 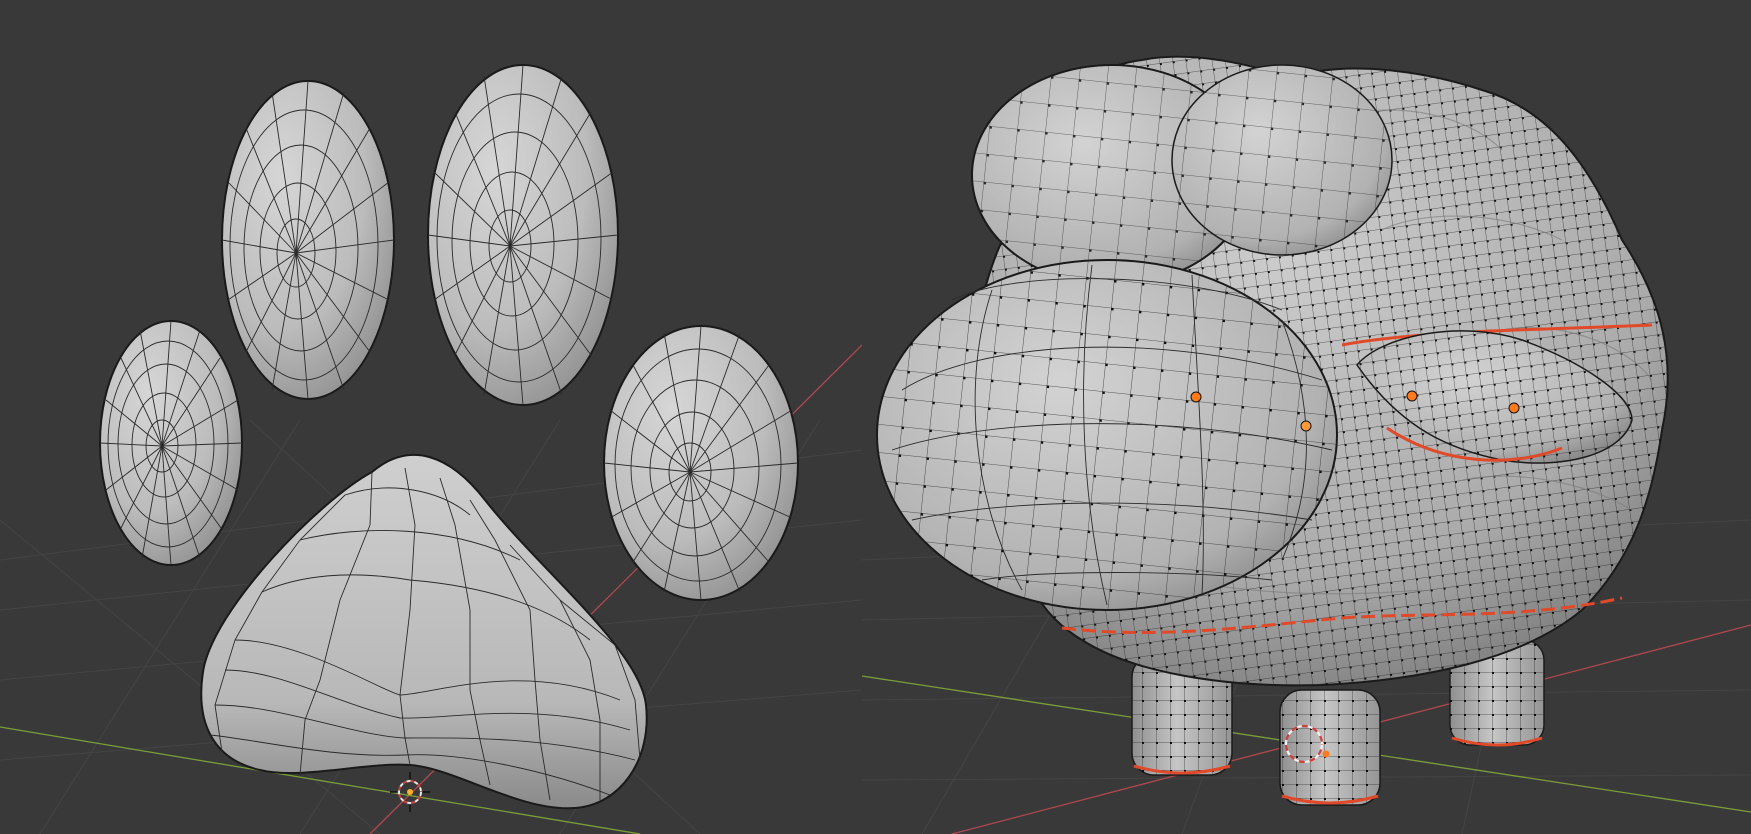 I want to click on leg-front-right, so click(x=1330, y=747).